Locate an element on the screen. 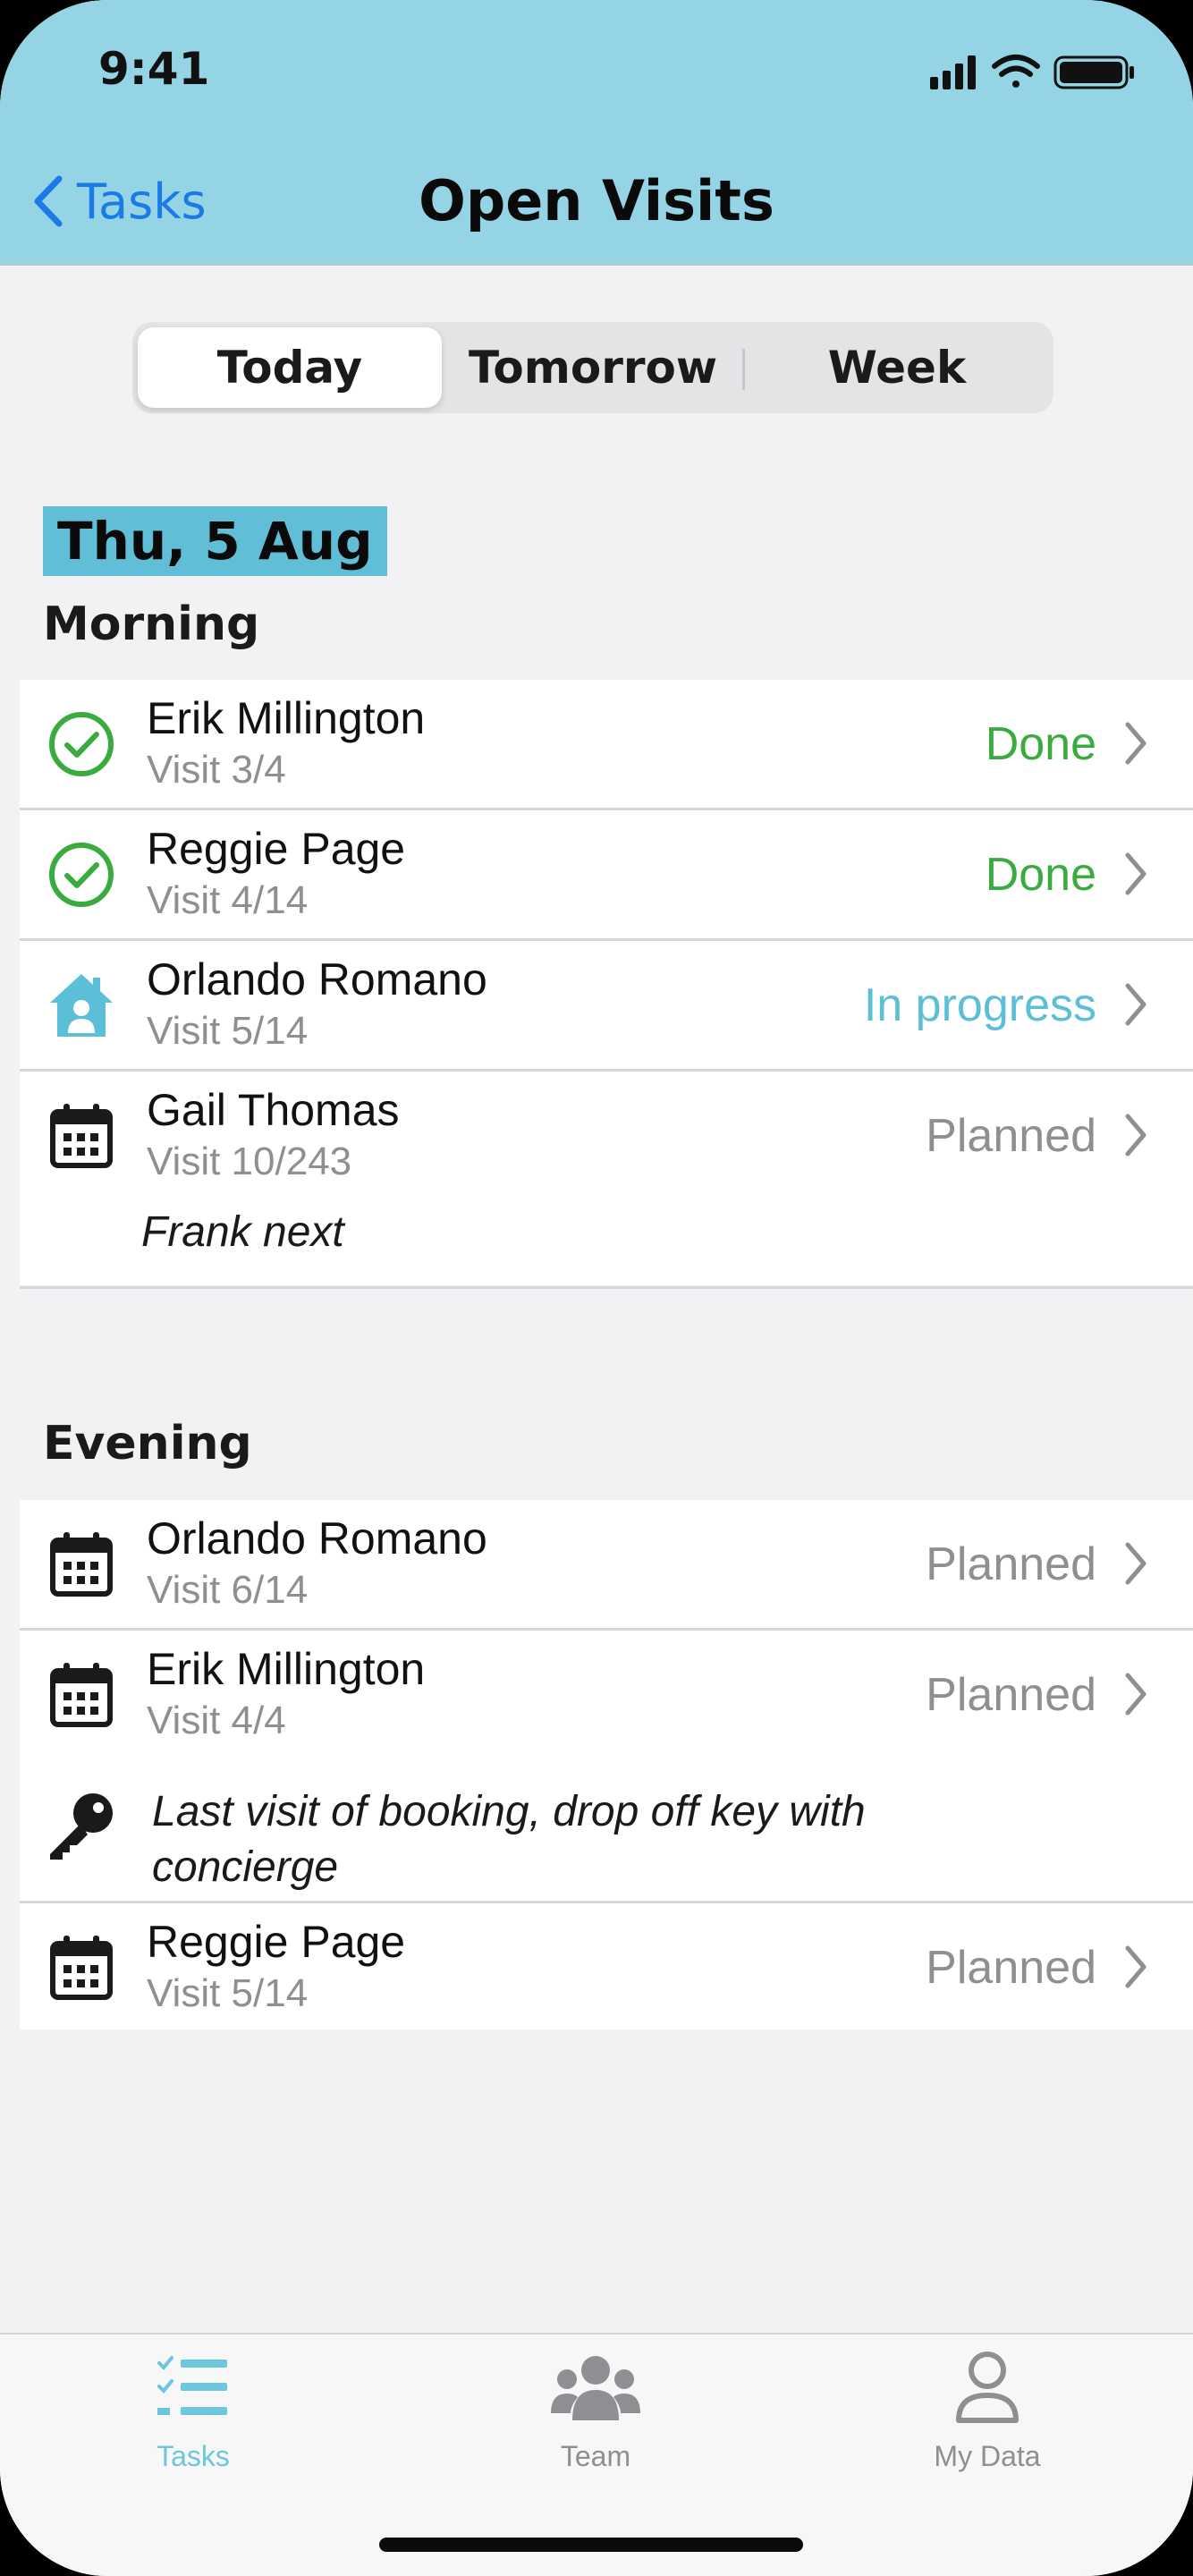 This screenshot has width=1193, height=2576. visit-number: Visit 3/4 is located at coordinates (217, 770).